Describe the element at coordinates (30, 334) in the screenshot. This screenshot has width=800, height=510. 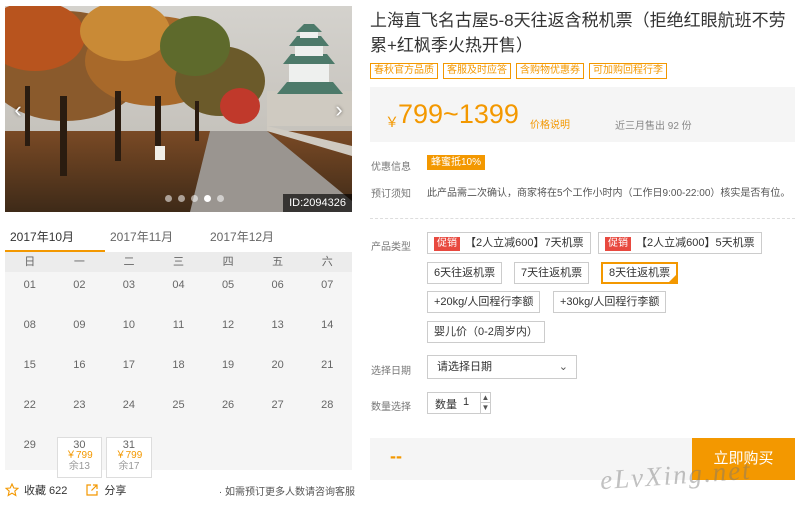
I see `calendar-day: 08` at that location.